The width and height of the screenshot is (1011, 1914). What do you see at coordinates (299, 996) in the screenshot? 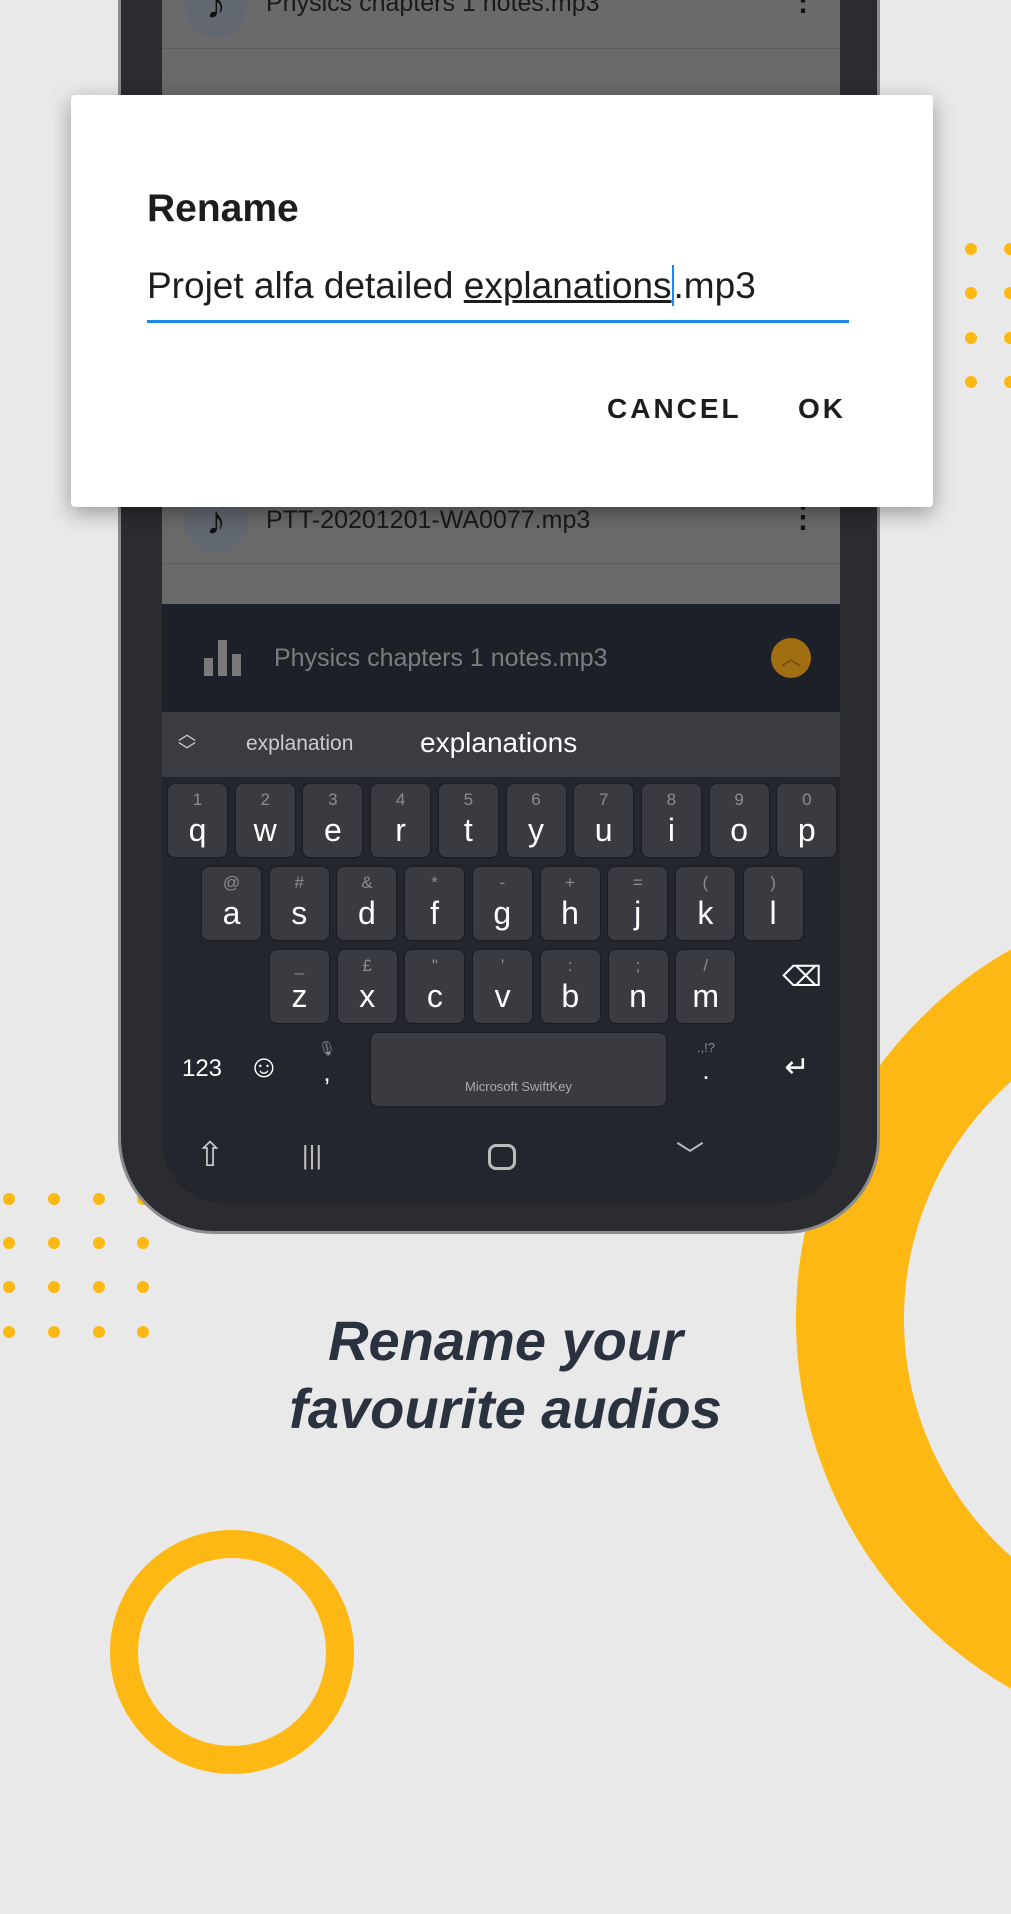
I see `key-label: z` at bounding box center [299, 996].